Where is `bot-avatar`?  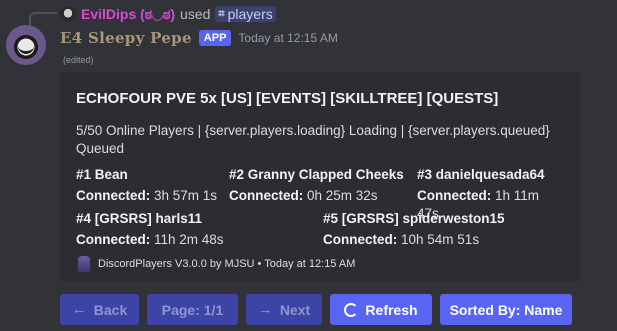
bot-avatar is located at coordinates (26, 45).